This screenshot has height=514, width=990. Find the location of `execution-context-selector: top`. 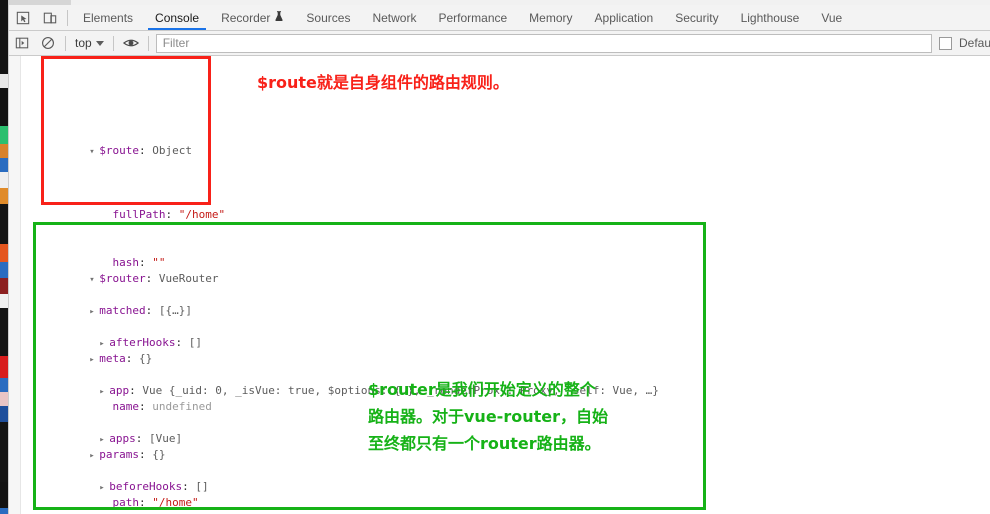

execution-context-selector: top is located at coordinates (89, 43).